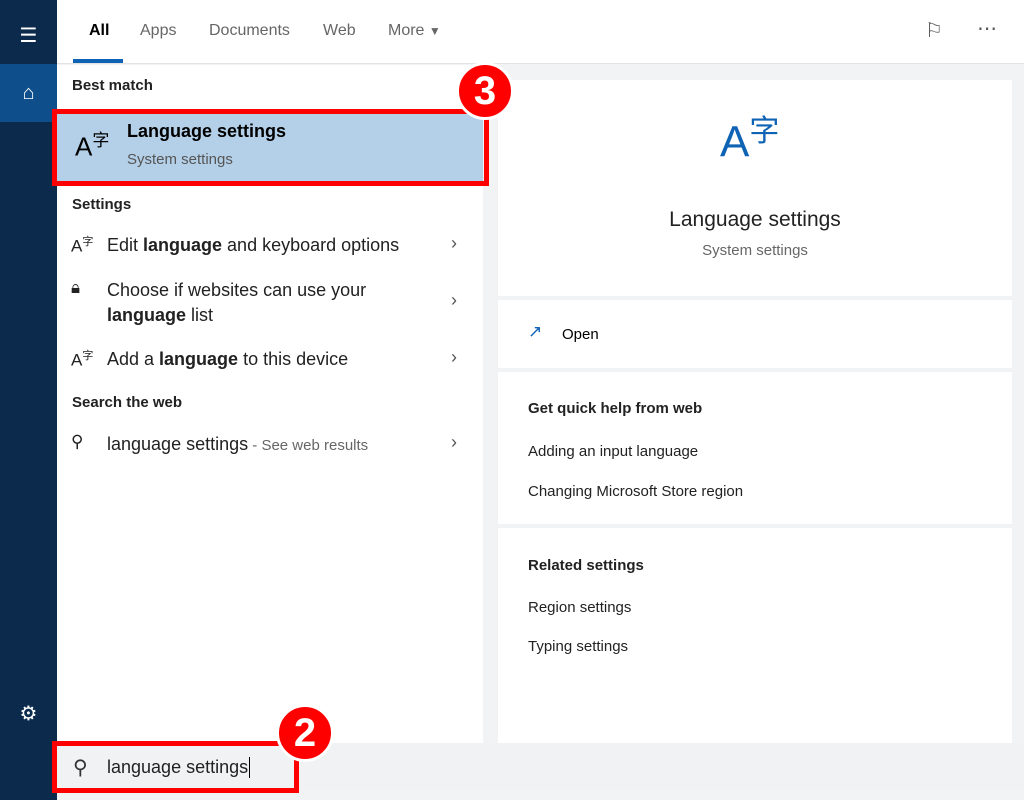 This screenshot has height=800, width=1024. What do you see at coordinates (102, 204) in the screenshot?
I see `section-settings: Settings` at bounding box center [102, 204].